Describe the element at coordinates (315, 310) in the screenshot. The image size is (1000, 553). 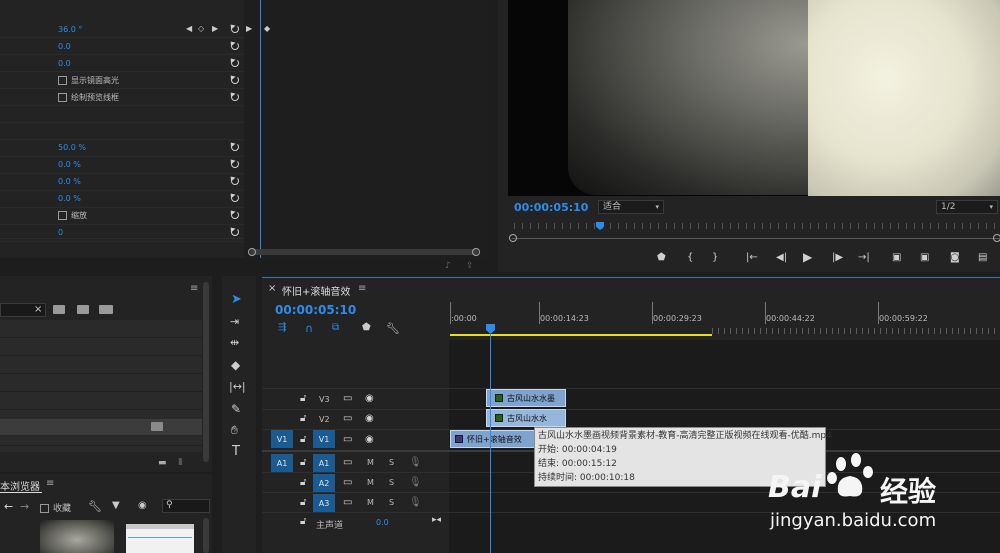
I see `timeline-timecode: 00:00:05:10` at that location.